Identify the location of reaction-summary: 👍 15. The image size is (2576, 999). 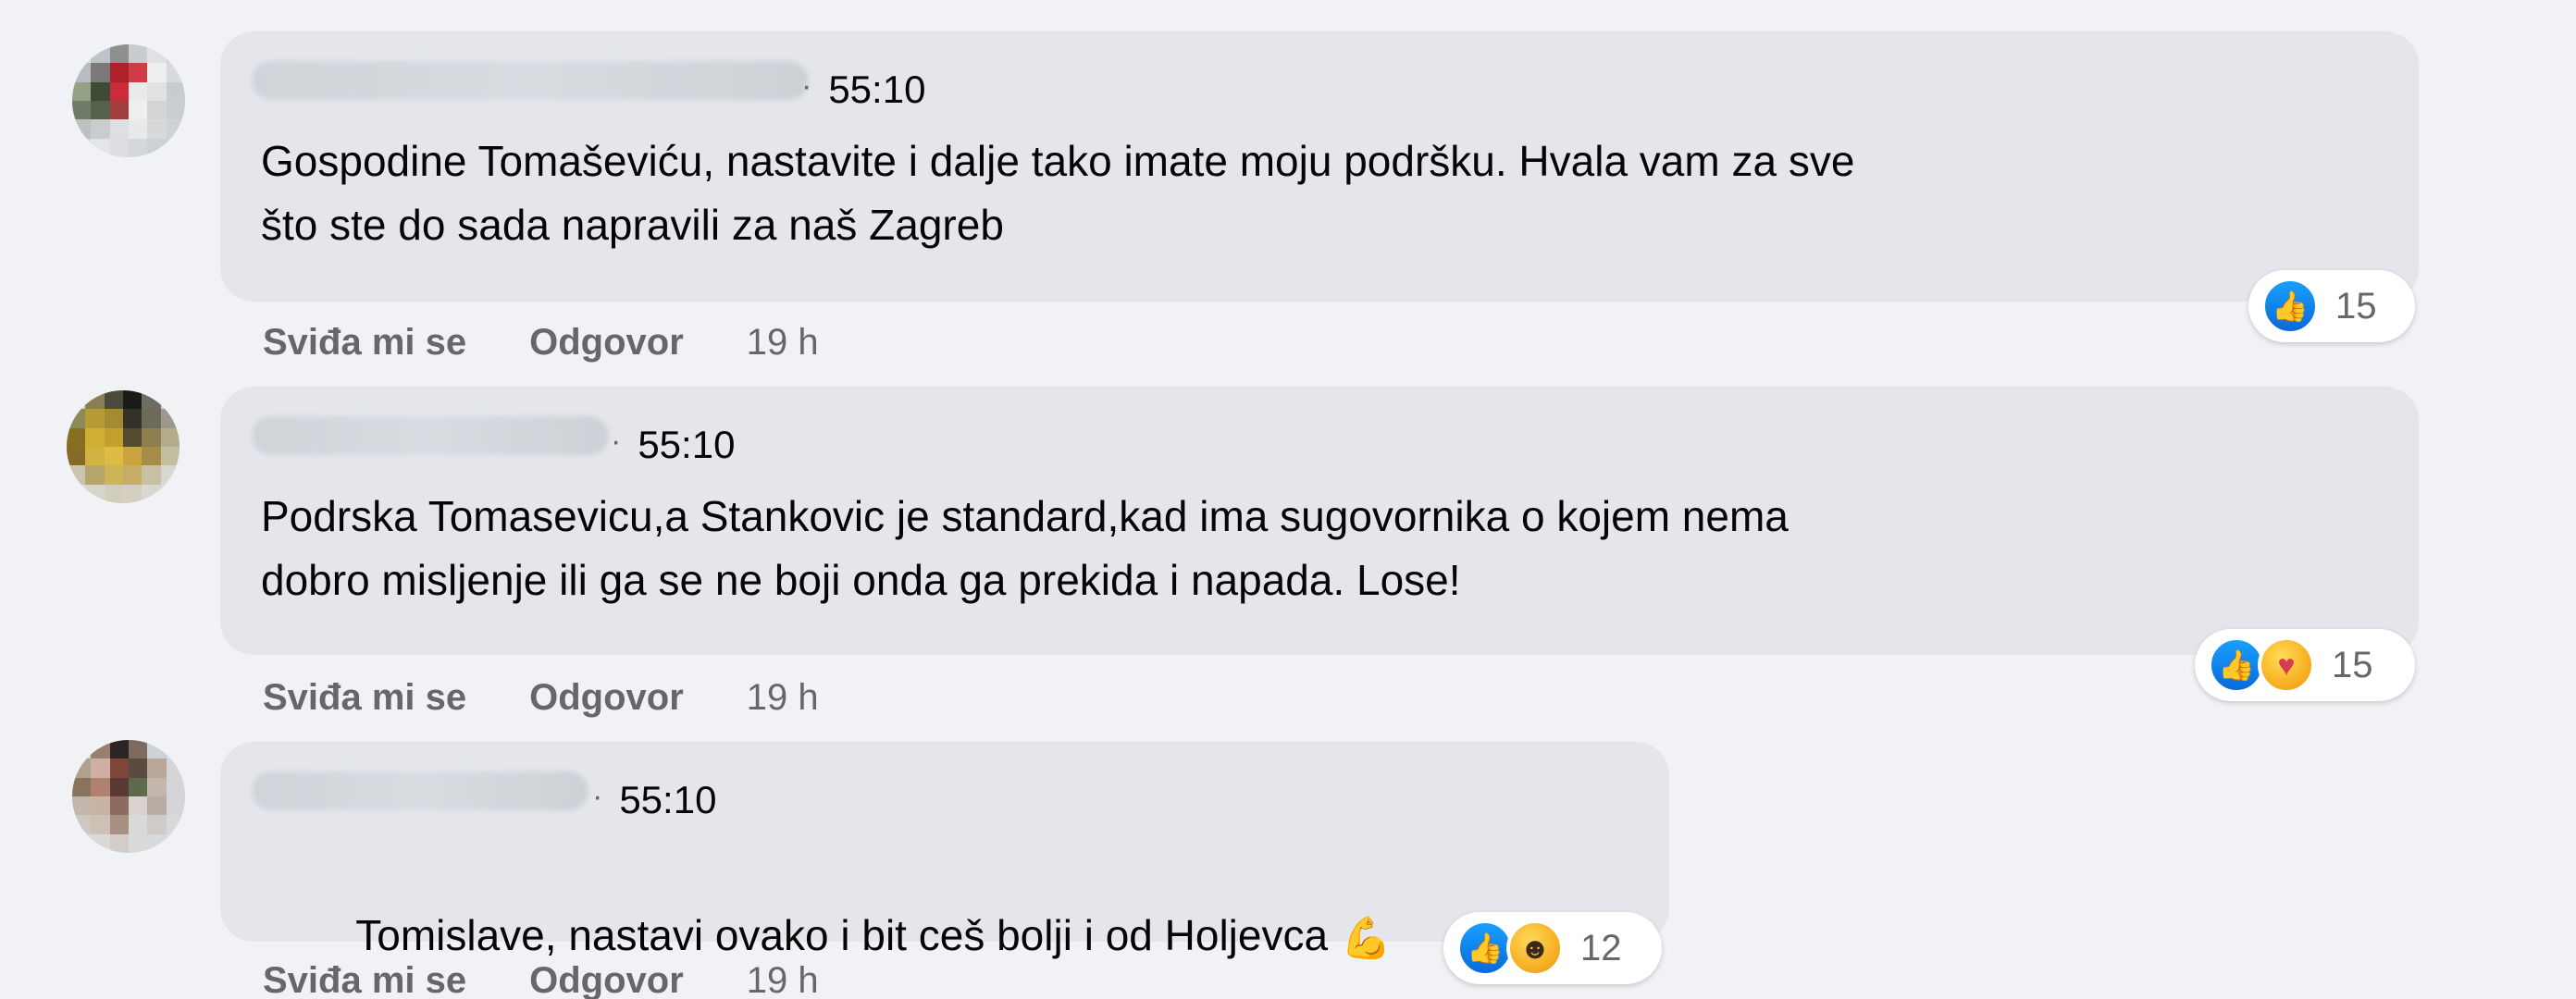
(2331, 306).